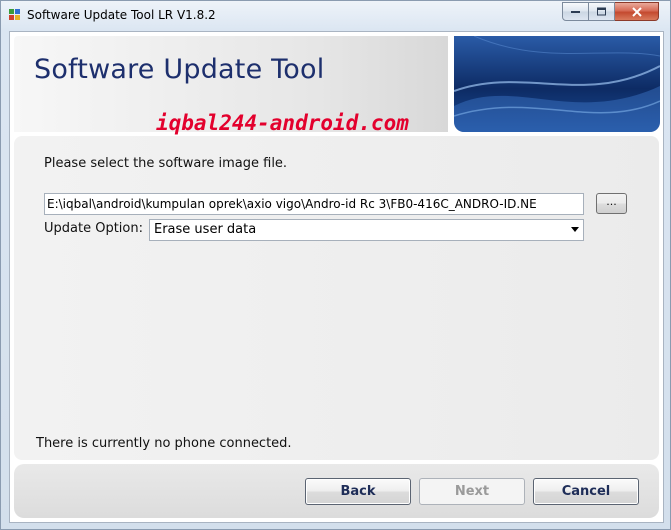 The image size is (671, 530). What do you see at coordinates (164, 443) in the screenshot?
I see `connection-status: There is currently no phone connected.` at bounding box center [164, 443].